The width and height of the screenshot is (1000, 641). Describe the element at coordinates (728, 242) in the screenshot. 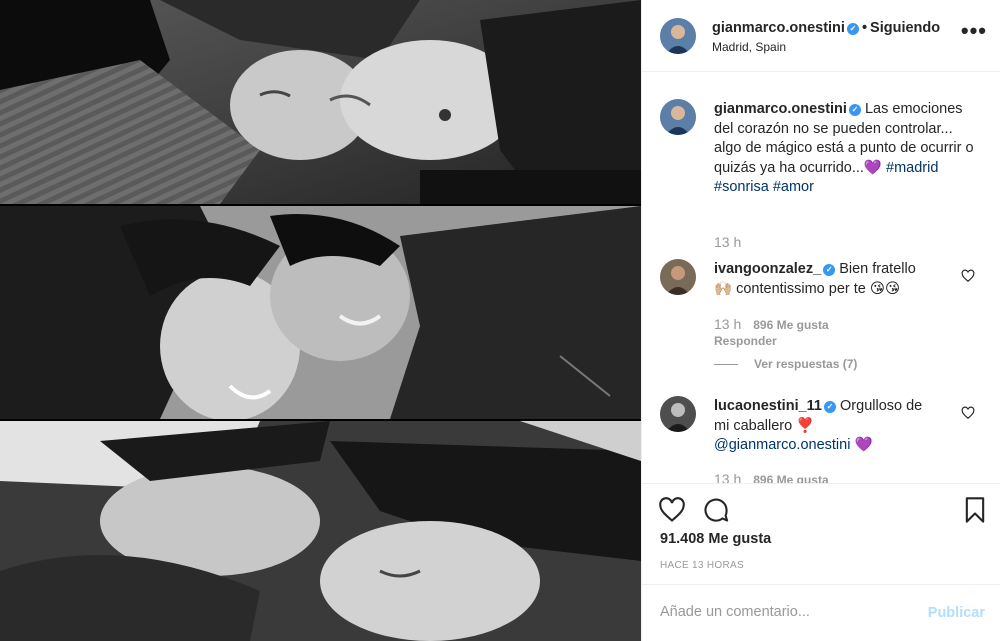

I see `caption-time: 13 h` at that location.